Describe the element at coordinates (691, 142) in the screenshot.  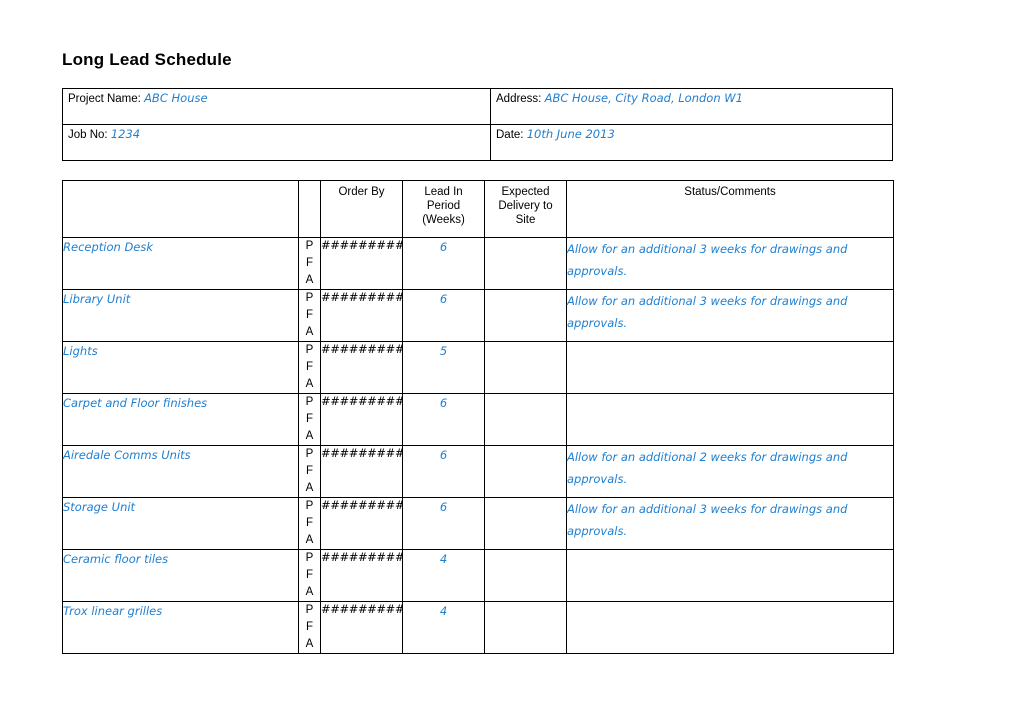
I see `date-cell: Date: 10th June 2013` at that location.